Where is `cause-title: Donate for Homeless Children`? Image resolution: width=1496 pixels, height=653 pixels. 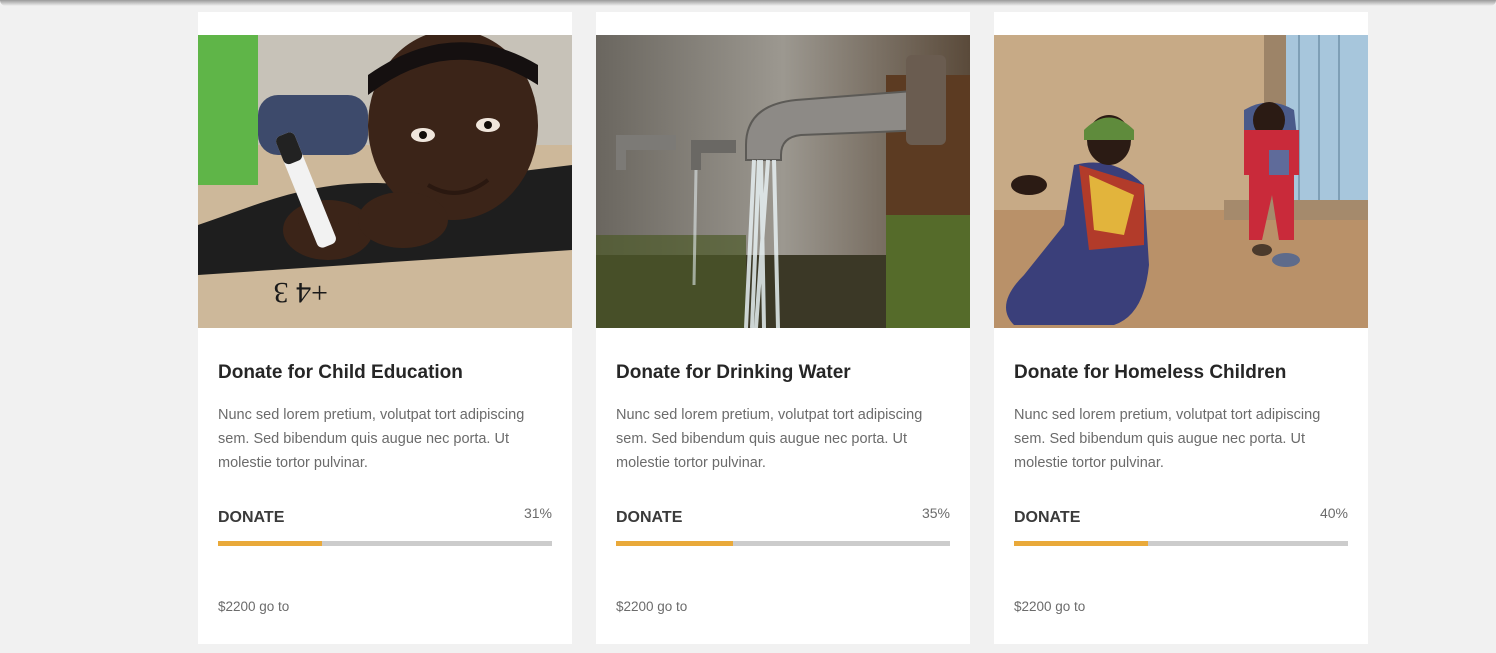 cause-title: Donate for Homeless Children is located at coordinates (1150, 373).